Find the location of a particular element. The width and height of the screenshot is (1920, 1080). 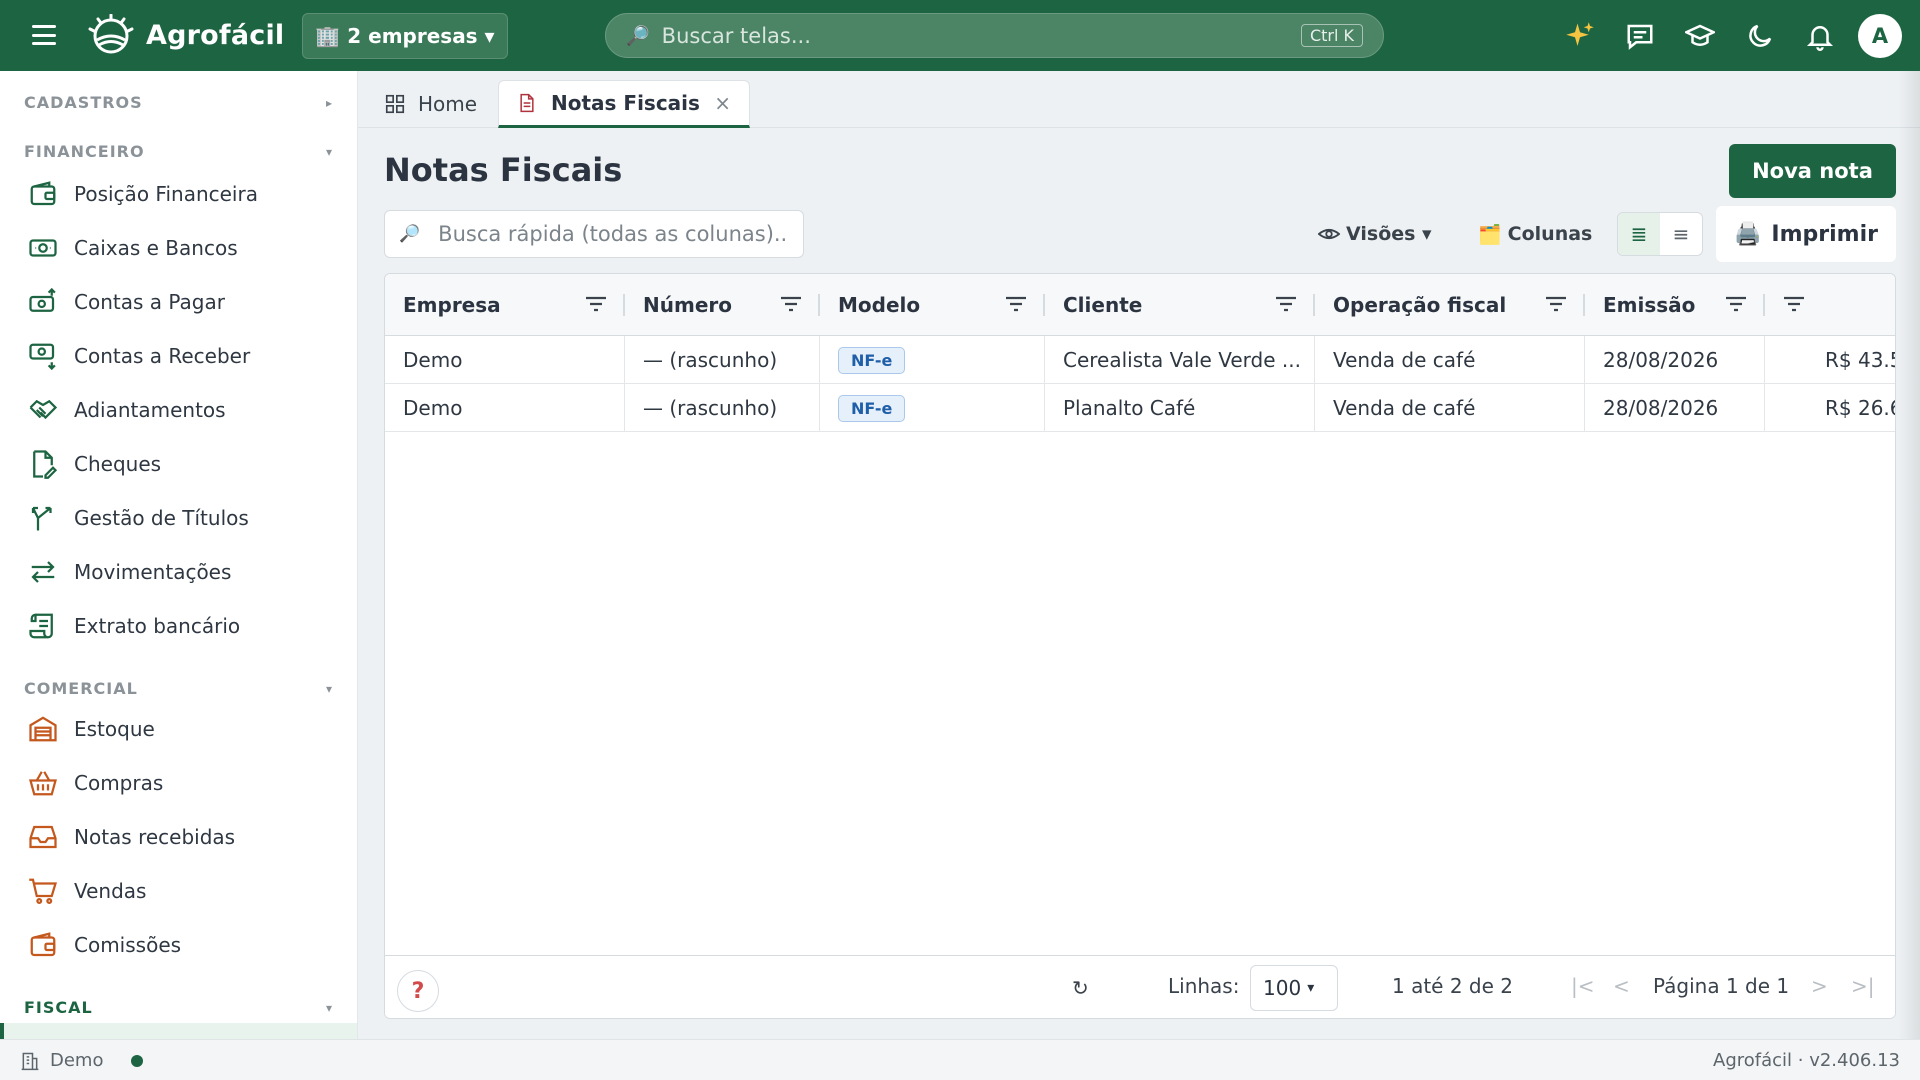

column-header-empresa: Empresa is located at coordinates (505, 305).